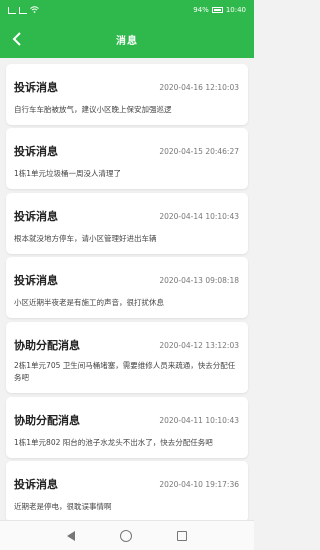 Image resolution: width=320 pixels, height=550 pixels. I want to click on circle-home-icon, so click(125, 535).